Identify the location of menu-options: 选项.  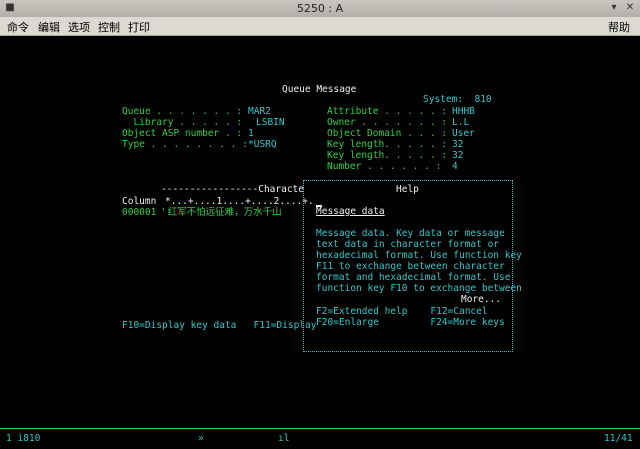
(79, 27).